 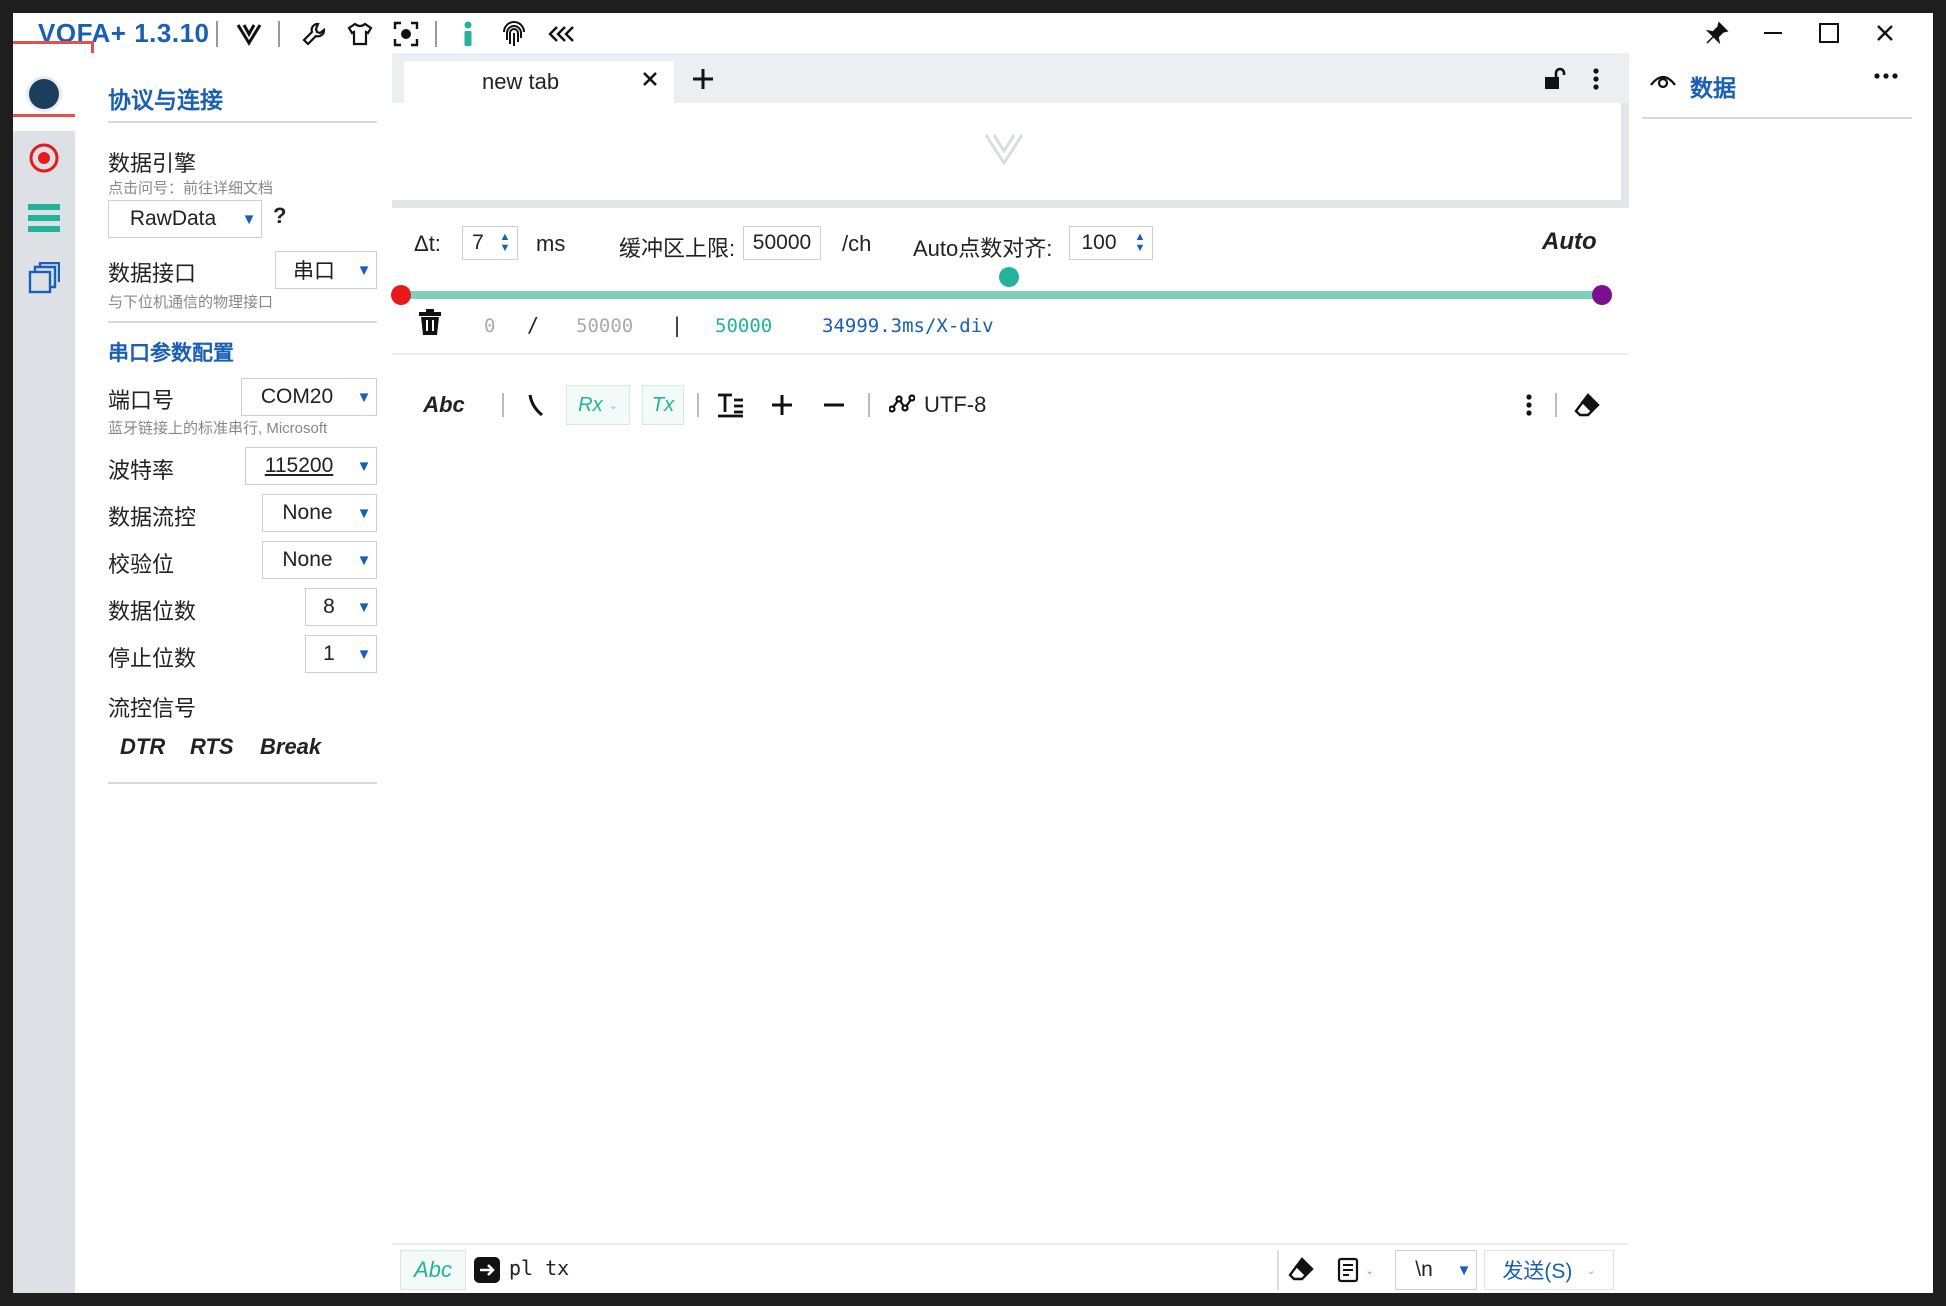 I want to click on engine-value: RawData, so click(x=173, y=218).